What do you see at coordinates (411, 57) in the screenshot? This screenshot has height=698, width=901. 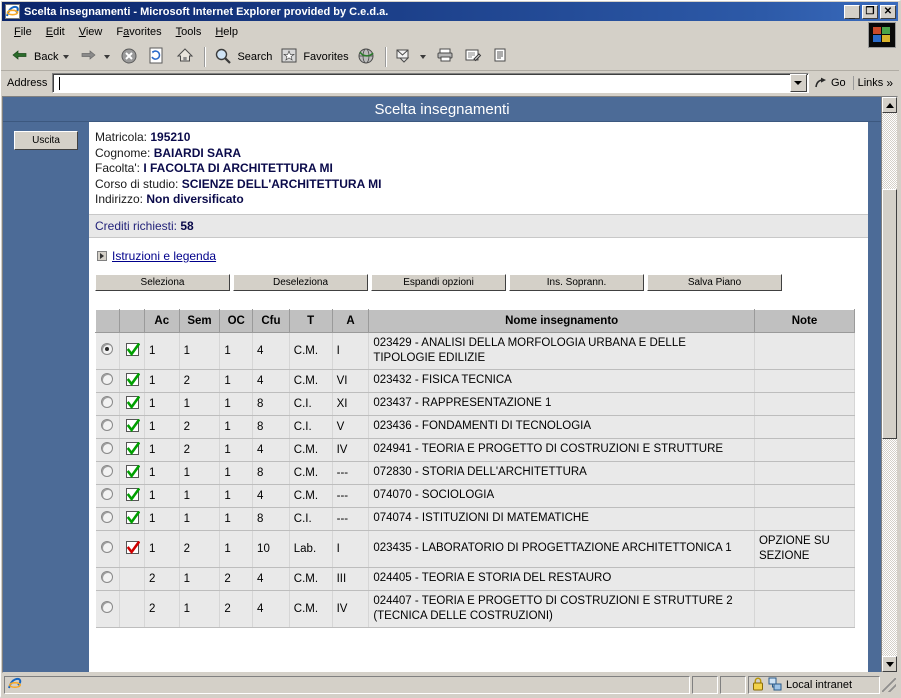 I see `mail-button` at bounding box center [411, 57].